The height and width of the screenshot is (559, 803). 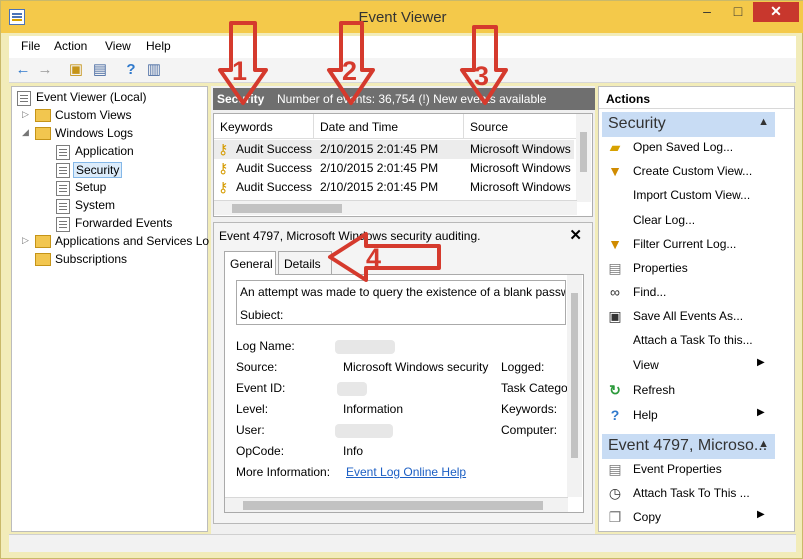 What do you see at coordinates (374, 258) in the screenshot?
I see `annotation-number-4: 4` at bounding box center [374, 258].